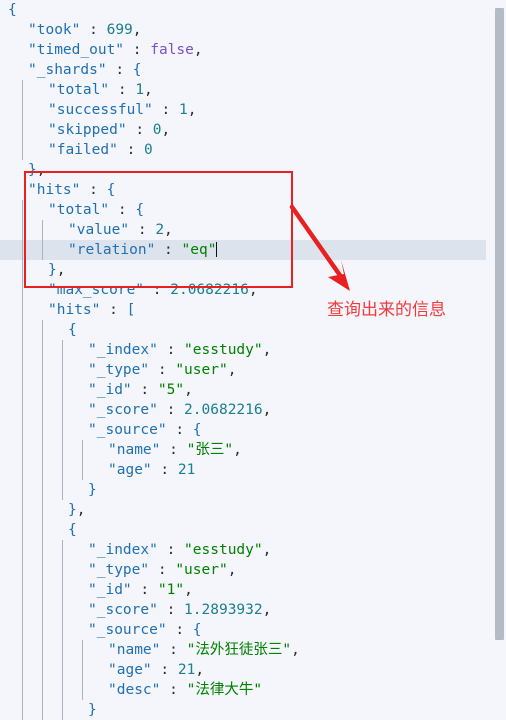 The width and height of the screenshot is (506, 720). Describe the element at coordinates (72, 530) in the screenshot. I see `code-line-text: {` at that location.